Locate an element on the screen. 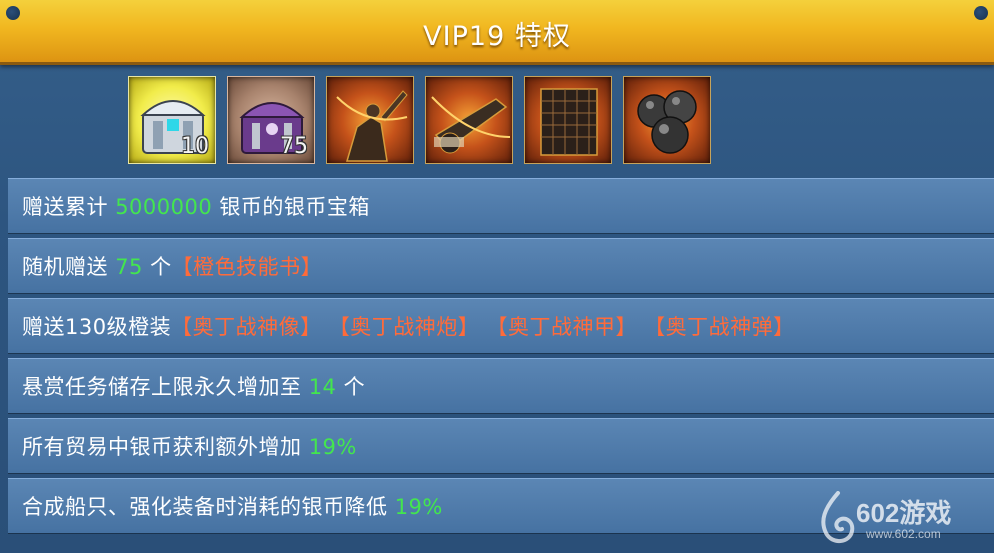 This screenshot has width=994, height=553. watermark-url: www.602.com is located at coordinates (903, 534).